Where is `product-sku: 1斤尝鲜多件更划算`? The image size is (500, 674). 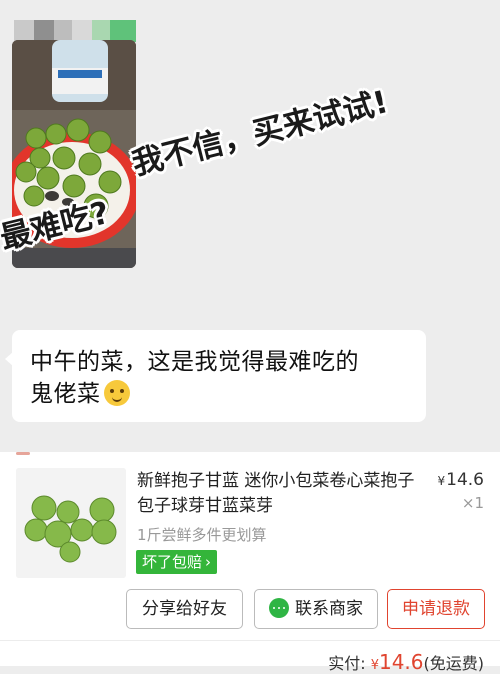
product-sku: 1斤尝鲜多件更划算 is located at coordinates (202, 535).